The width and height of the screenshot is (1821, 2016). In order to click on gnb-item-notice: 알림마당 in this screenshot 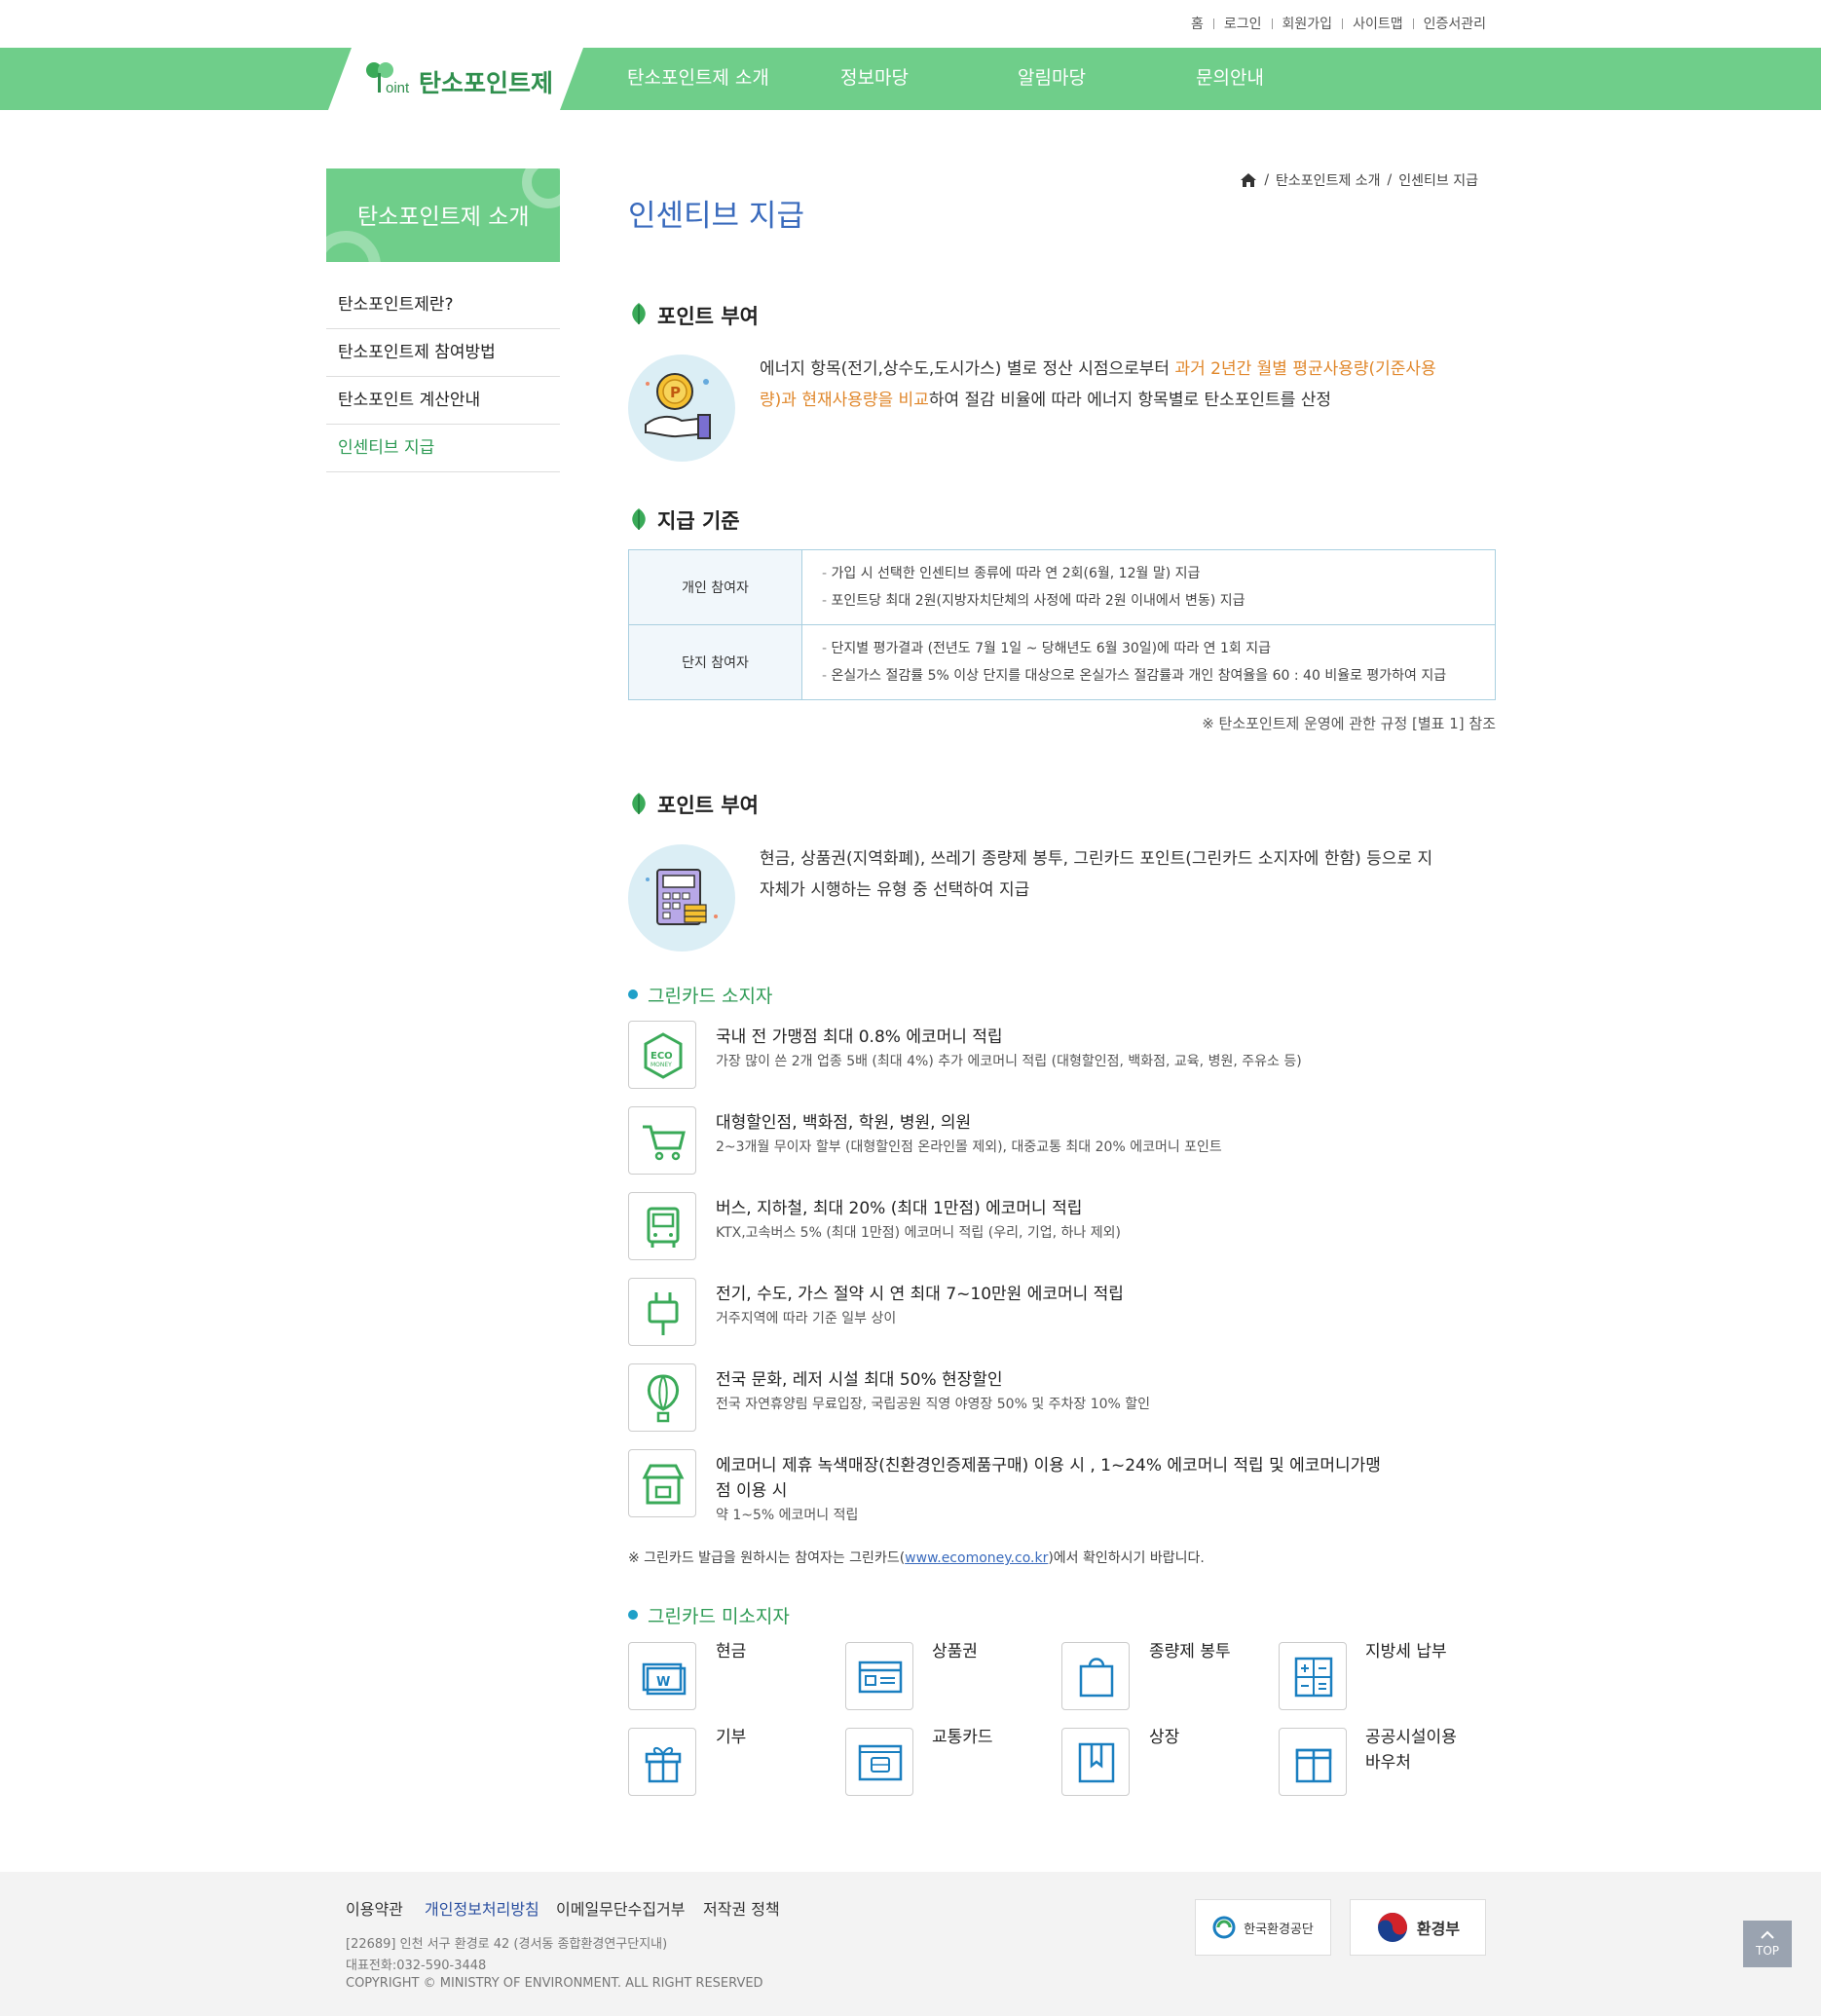, I will do `click(1052, 76)`.